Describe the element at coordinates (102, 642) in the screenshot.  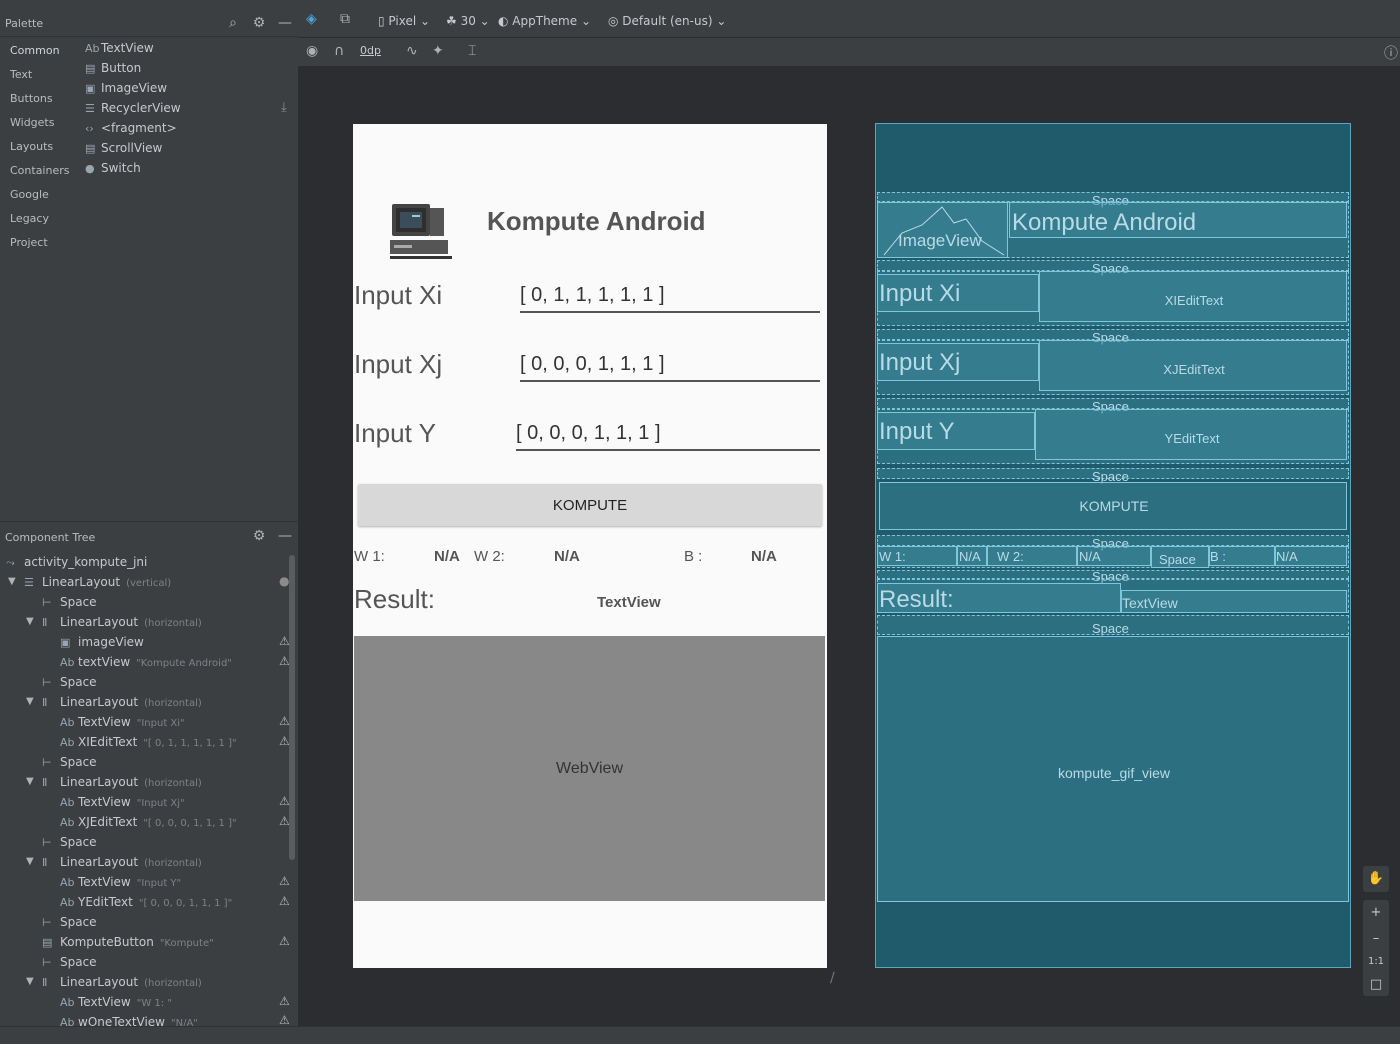
I see `tree-row: ▣ imageView` at that location.